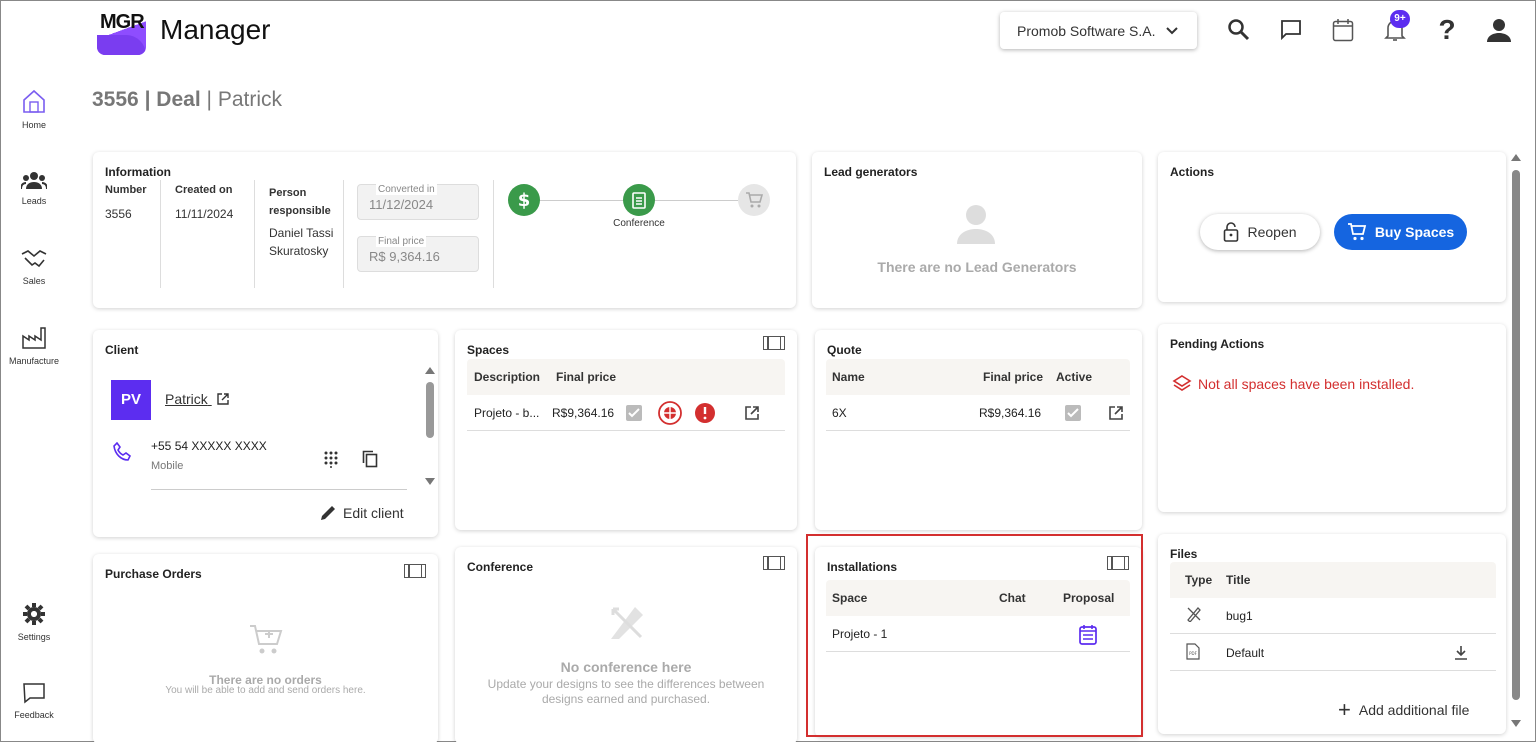 Image resolution: width=1536 pixels, height=742 pixels. Describe the element at coordinates (1400, 232) in the screenshot. I see `buy-spaces-button: Buy Spaces` at that location.